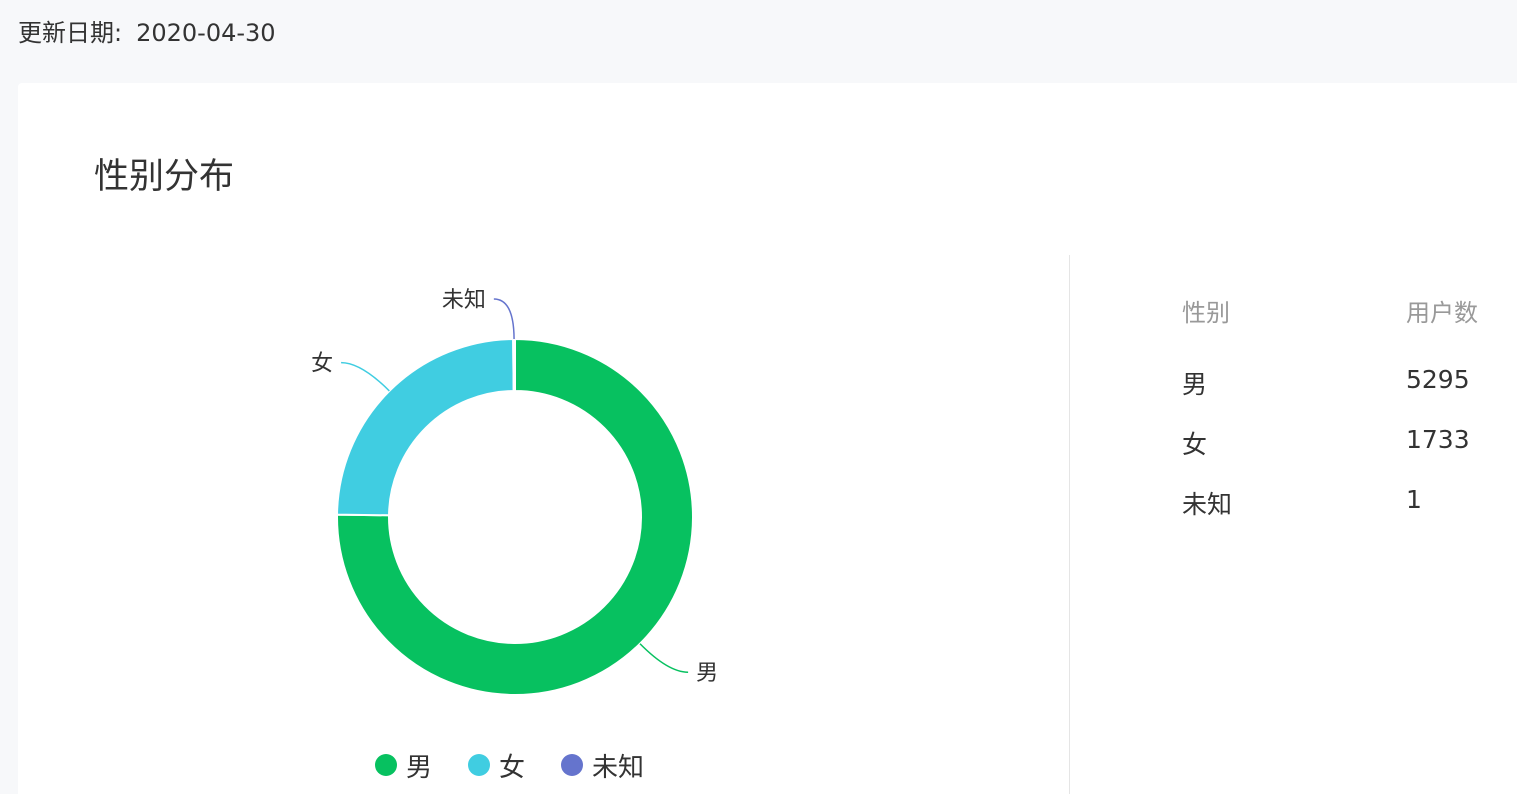  I want to click on donut-slice-unknown, so click(514, 365).